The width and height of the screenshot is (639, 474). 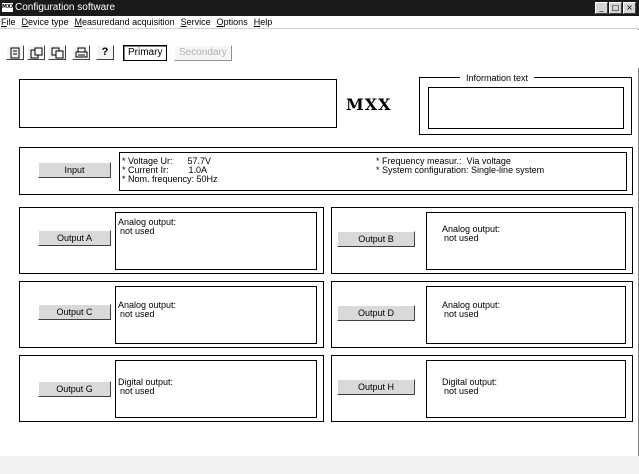 I want to click on menu-options: Options, so click(x=232, y=22).